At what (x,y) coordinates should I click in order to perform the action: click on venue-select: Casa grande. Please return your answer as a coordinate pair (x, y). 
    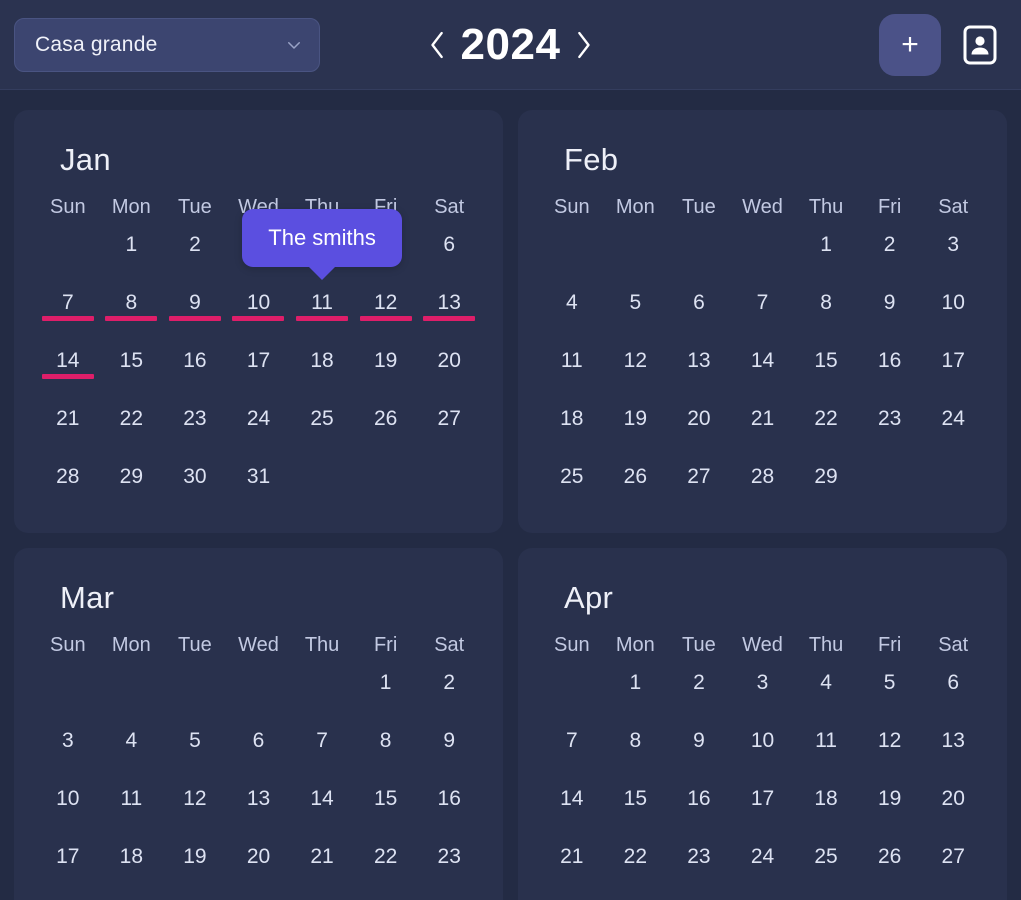
    Looking at the image, I should click on (167, 44).